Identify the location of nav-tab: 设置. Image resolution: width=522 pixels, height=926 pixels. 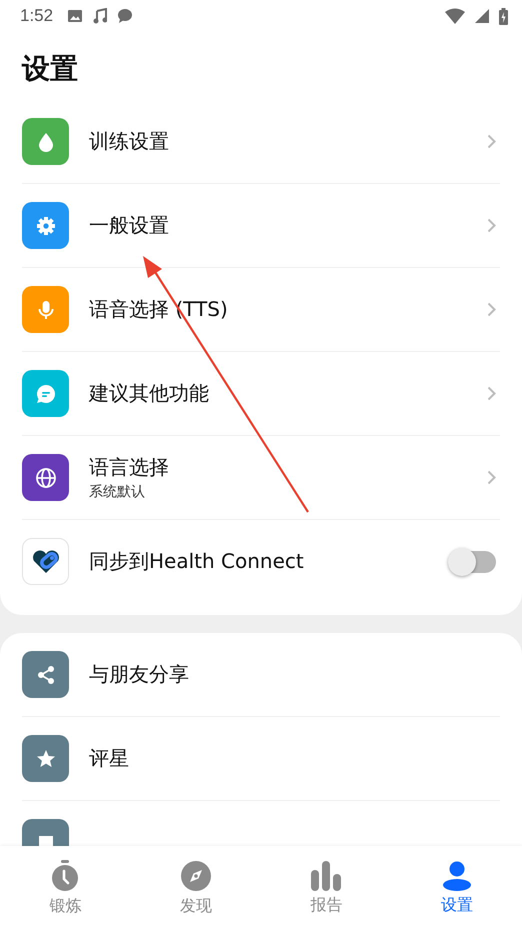
(457, 886).